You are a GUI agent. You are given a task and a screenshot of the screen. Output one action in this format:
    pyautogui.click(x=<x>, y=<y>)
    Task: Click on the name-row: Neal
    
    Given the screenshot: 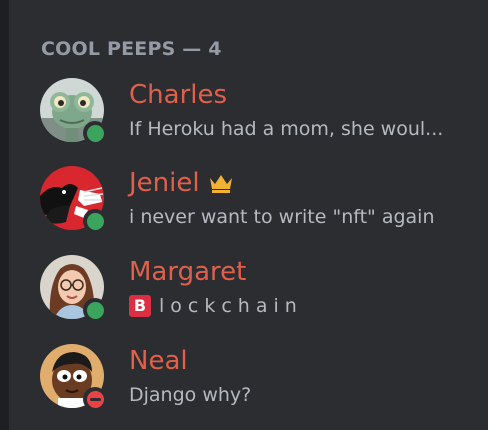 What is the action you would take?
    pyautogui.click(x=158, y=361)
    